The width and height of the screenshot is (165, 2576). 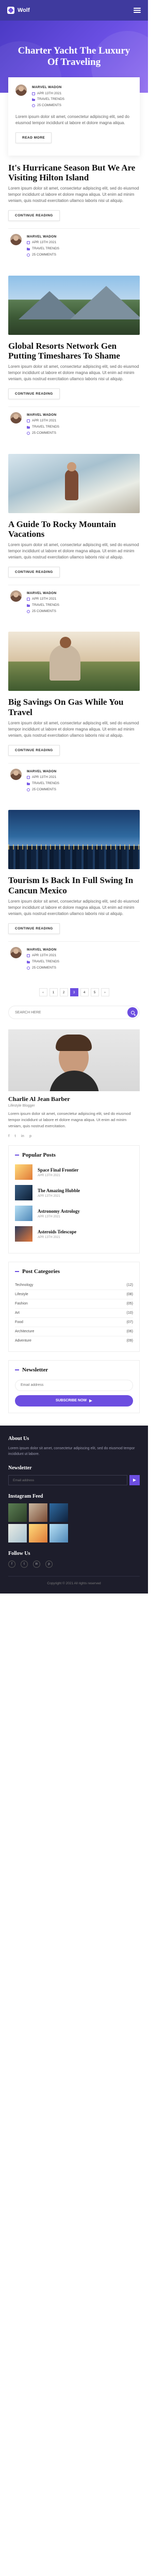 I want to click on page-next-button: ›, so click(x=105, y=992).